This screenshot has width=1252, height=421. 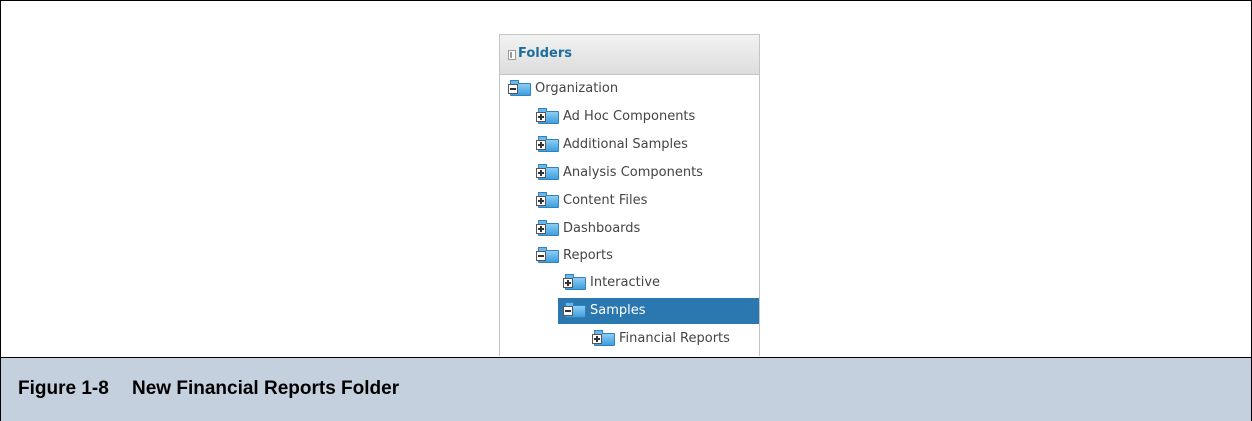 I want to click on tree-node-dashboards: Dashboards, so click(x=643, y=229).